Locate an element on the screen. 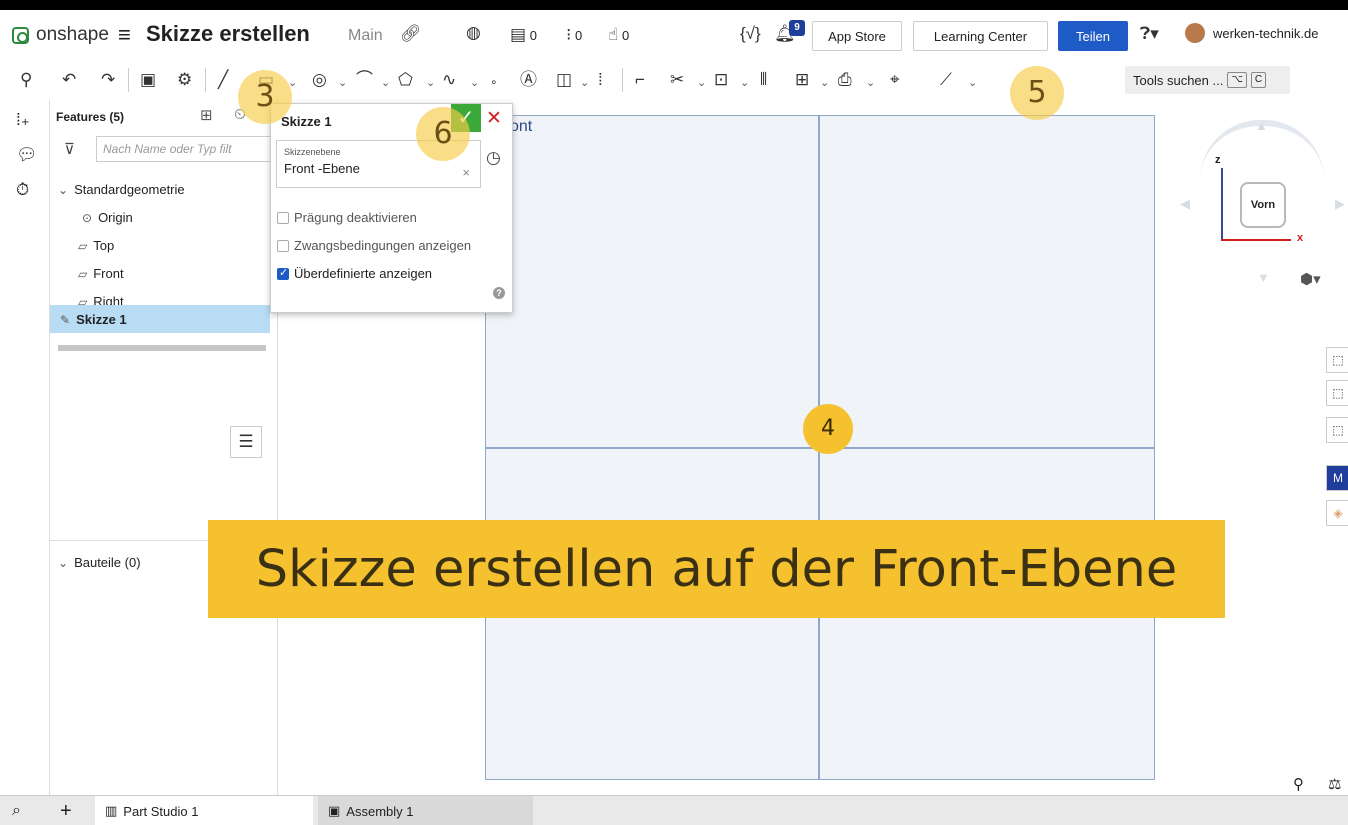 Image resolution: width=1348 pixels, height=825 pixels. like-counter: ☝︎ 0 is located at coordinates (618, 35).